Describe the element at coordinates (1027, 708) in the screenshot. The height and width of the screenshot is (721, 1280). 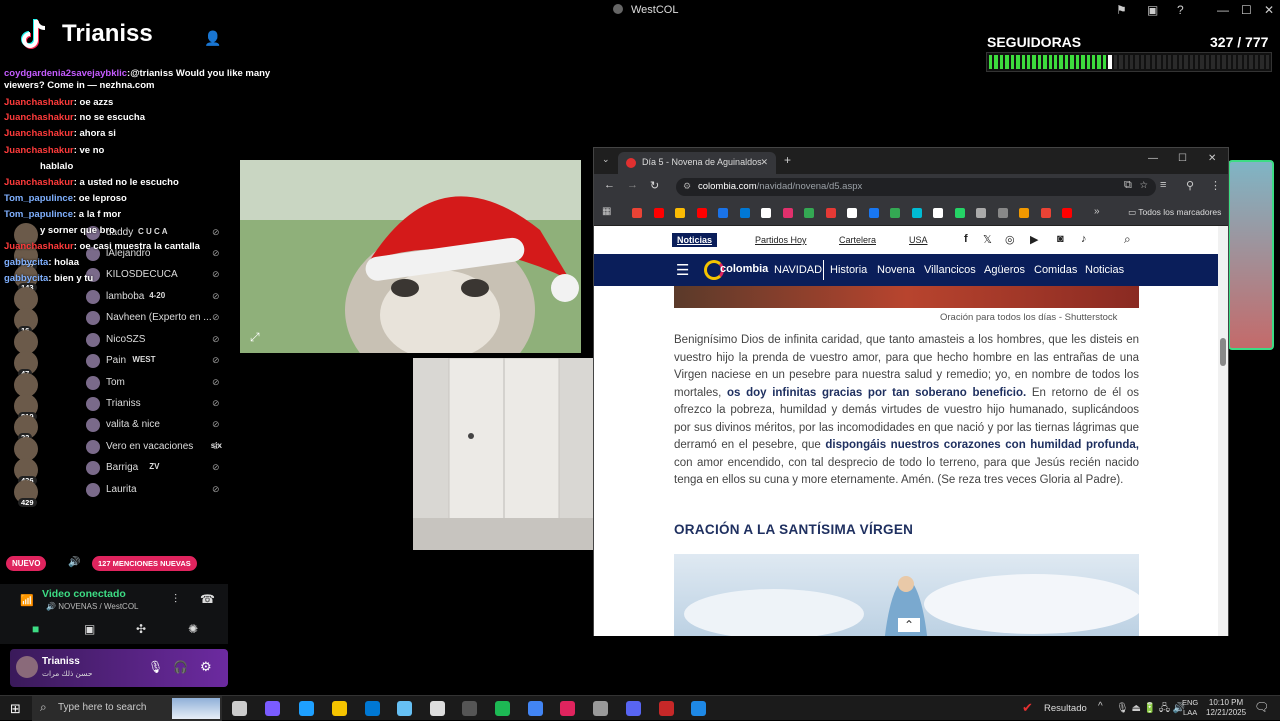
I see `resultado-icon: ✔` at that location.